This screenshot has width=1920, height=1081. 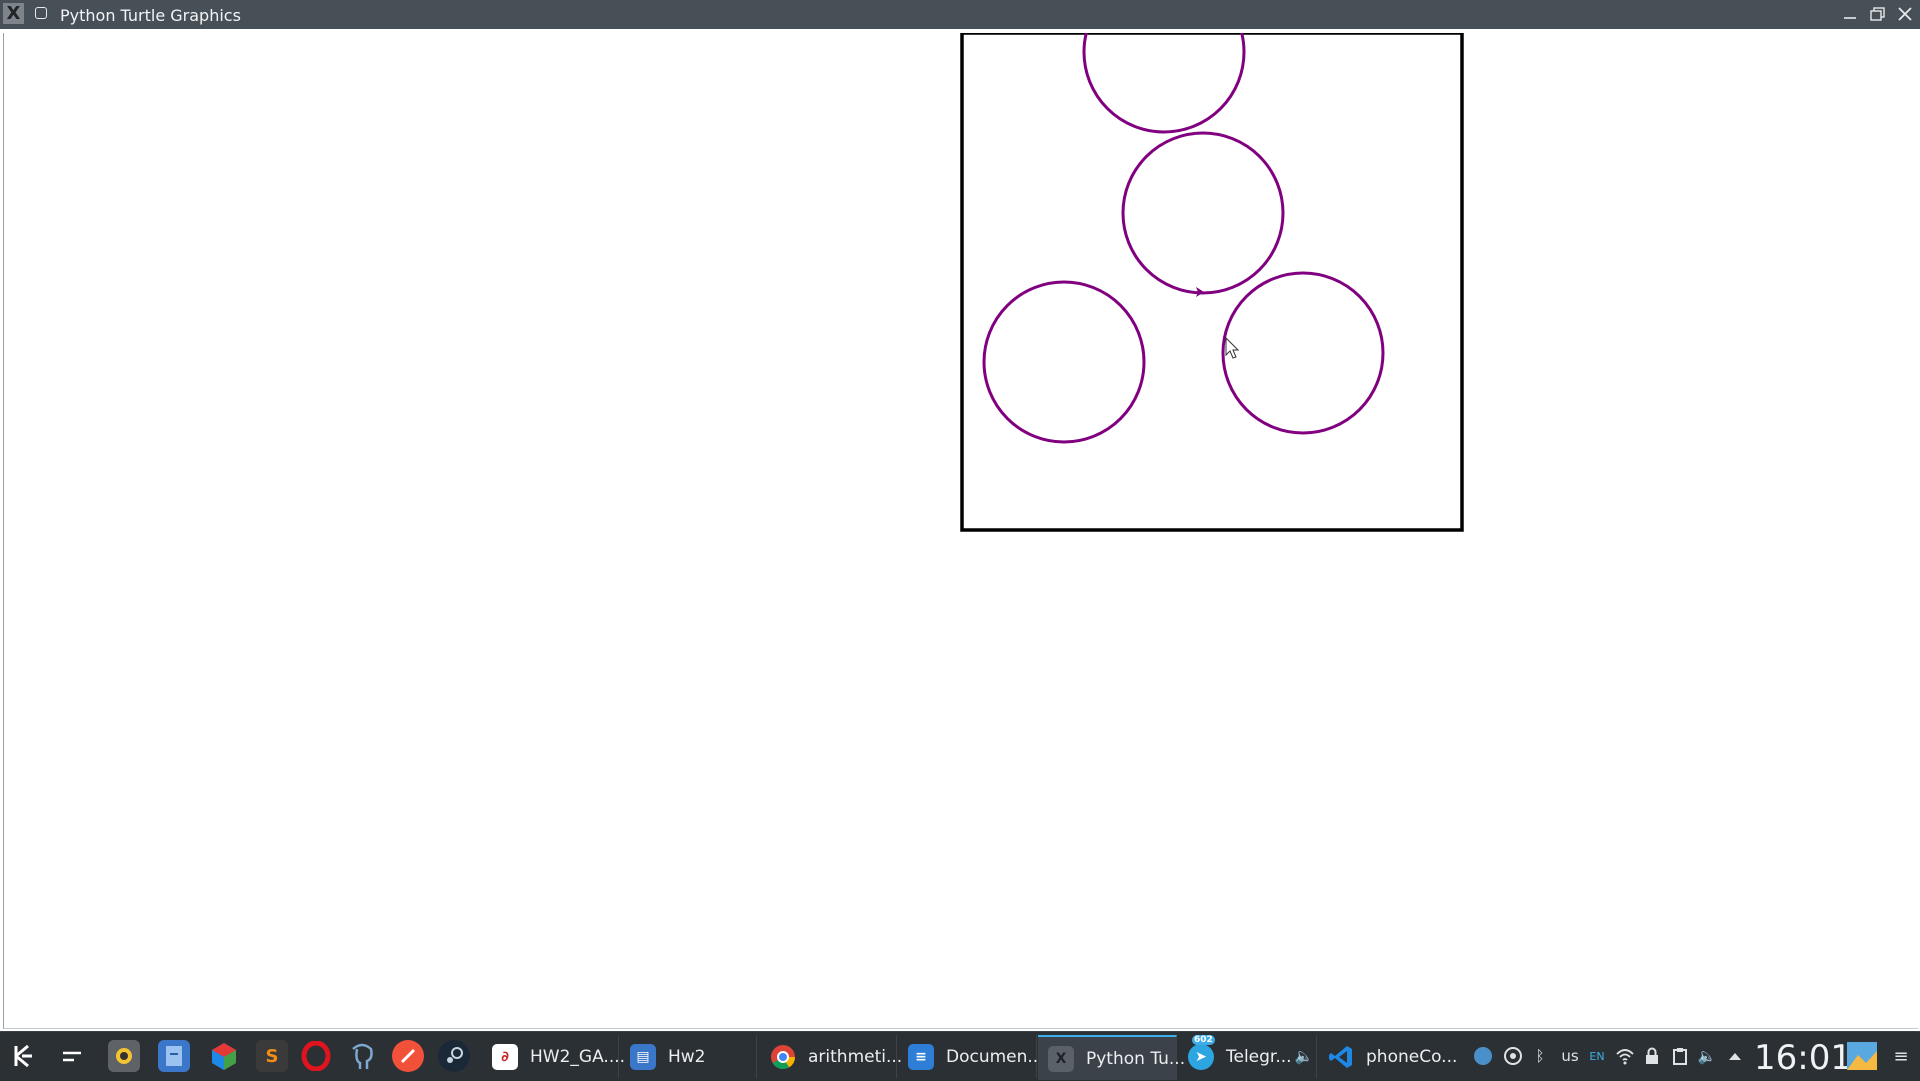 What do you see at coordinates (1303, 353) in the screenshot?
I see `bottom-right-circle` at bounding box center [1303, 353].